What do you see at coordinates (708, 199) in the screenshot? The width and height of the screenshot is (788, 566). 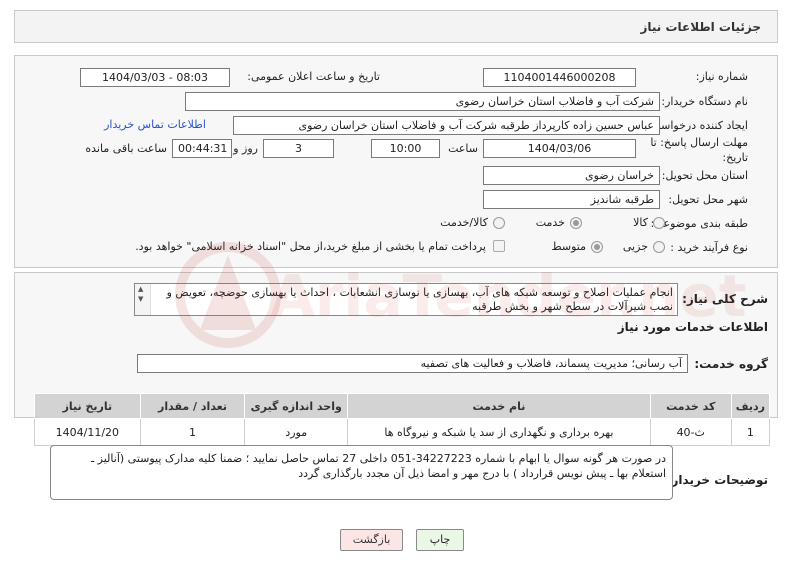 I see `city-label: شهر محل تحویل:` at bounding box center [708, 199].